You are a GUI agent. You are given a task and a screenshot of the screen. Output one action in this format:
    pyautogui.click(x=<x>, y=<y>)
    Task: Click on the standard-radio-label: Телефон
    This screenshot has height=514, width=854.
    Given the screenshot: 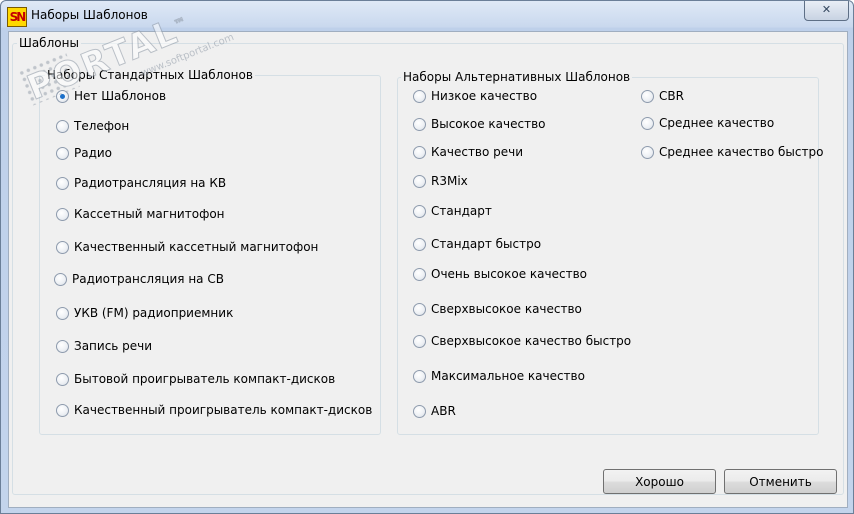 What is the action you would take?
    pyautogui.click(x=102, y=126)
    